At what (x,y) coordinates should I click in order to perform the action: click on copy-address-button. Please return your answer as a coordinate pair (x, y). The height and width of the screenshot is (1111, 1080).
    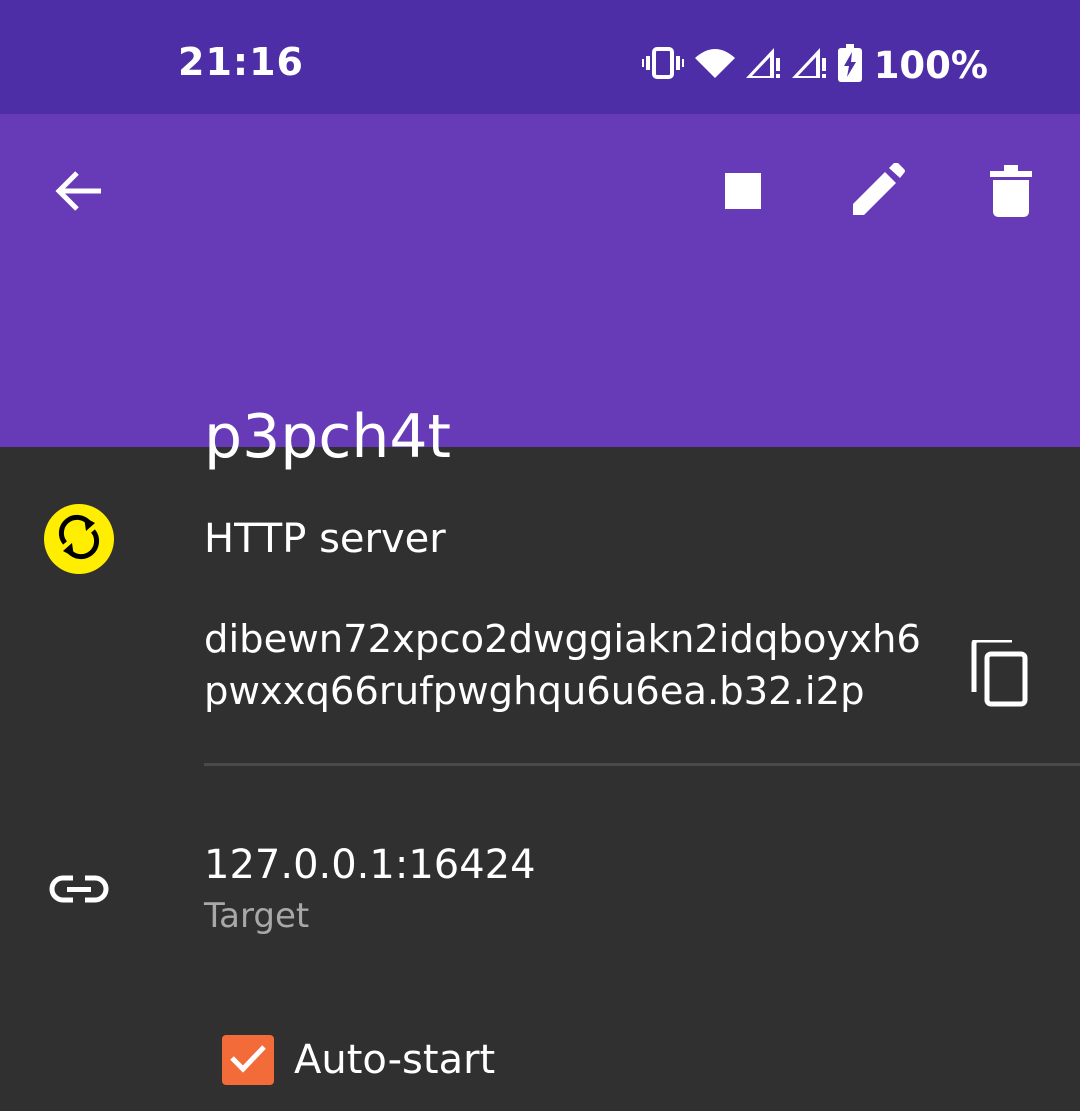
    Looking at the image, I should click on (1000, 675).